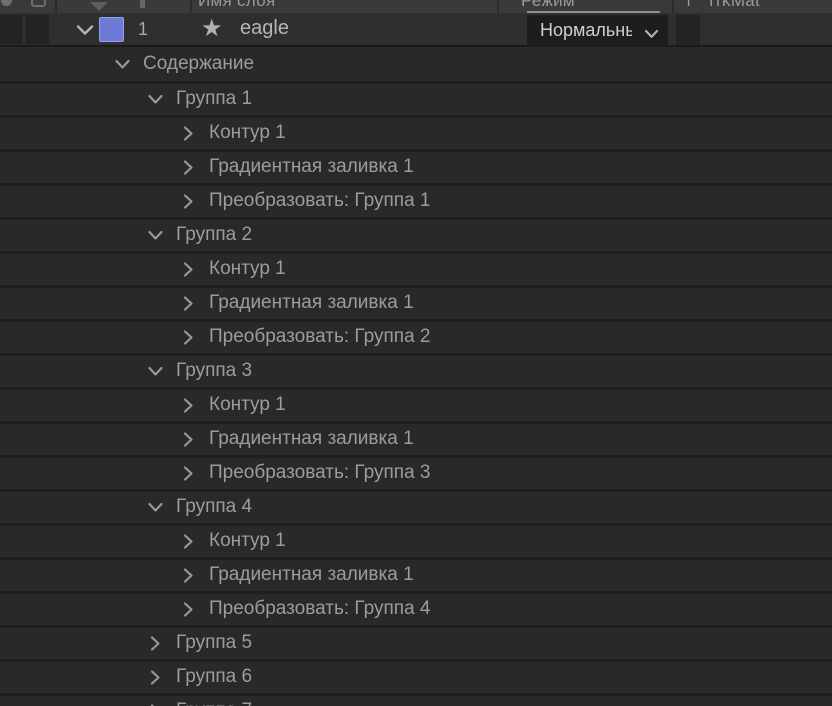  Describe the element at coordinates (214, 98) in the screenshot. I see `tree-row-label: Группа 1` at that location.